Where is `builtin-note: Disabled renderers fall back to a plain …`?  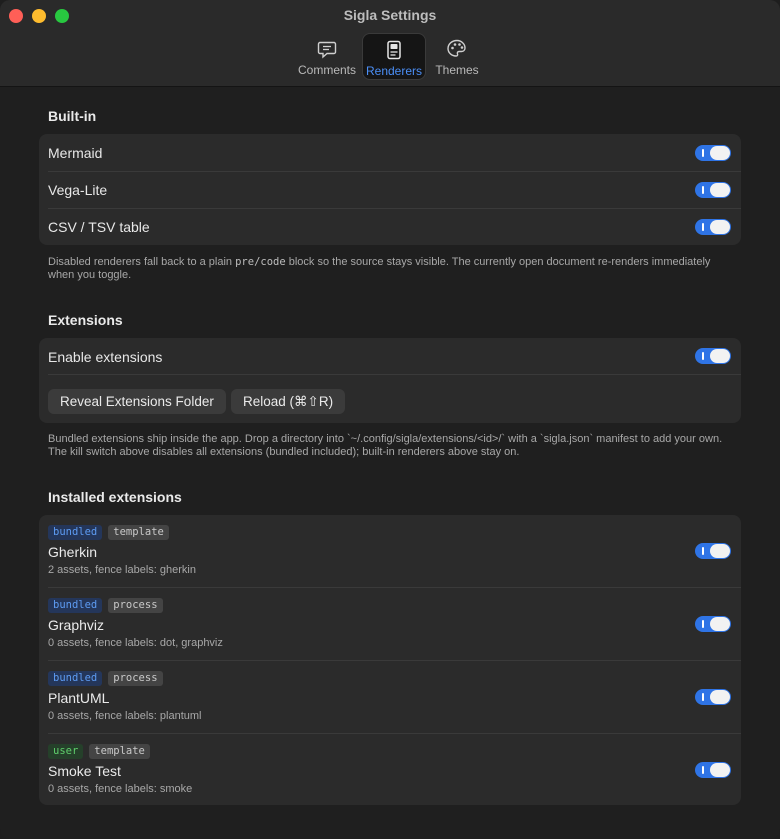
builtin-note: Disabled renderers fall back to a plain … is located at coordinates (393, 269).